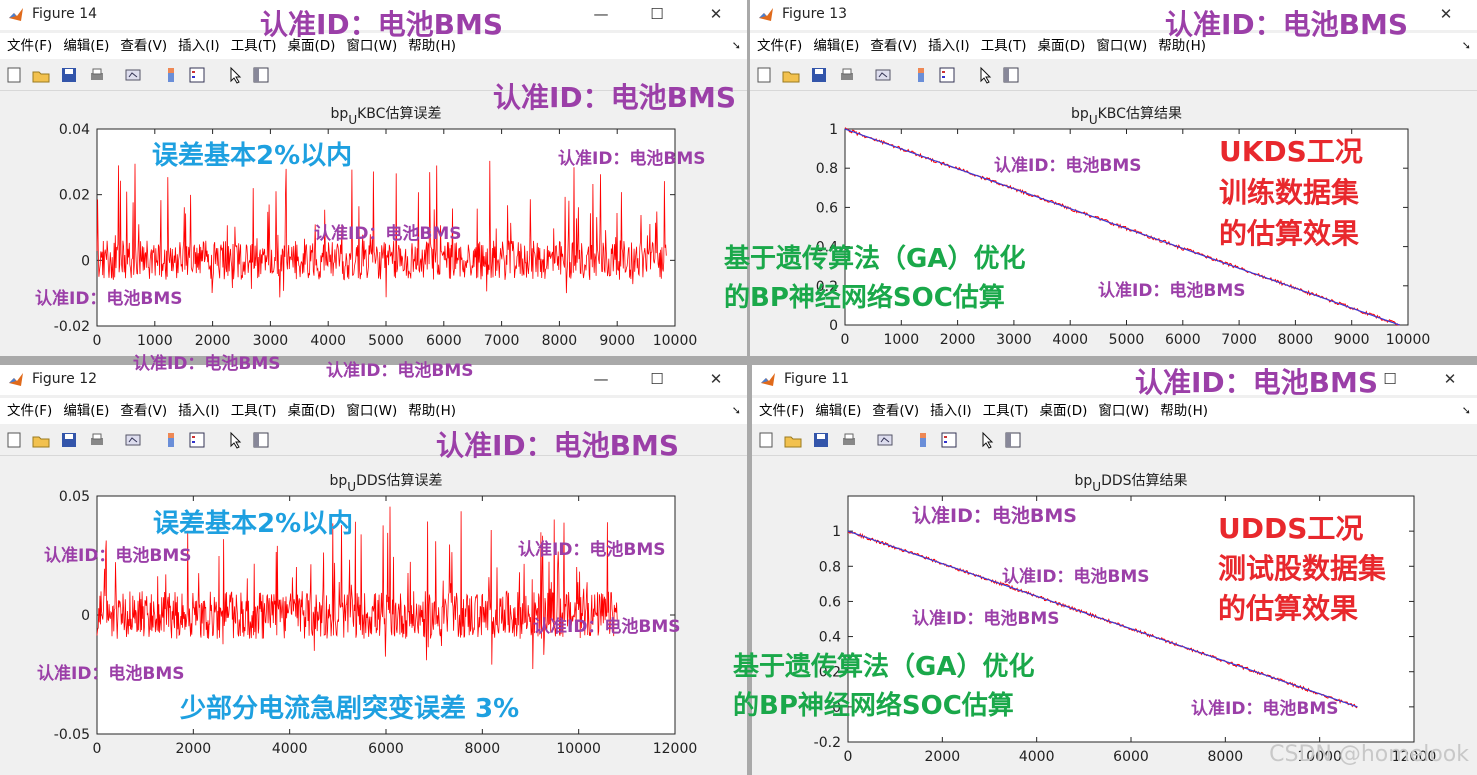 The image size is (1477, 775). What do you see at coordinates (252, 156) in the screenshot?
I see `error-note: 误差基本2%以内` at bounding box center [252, 156].